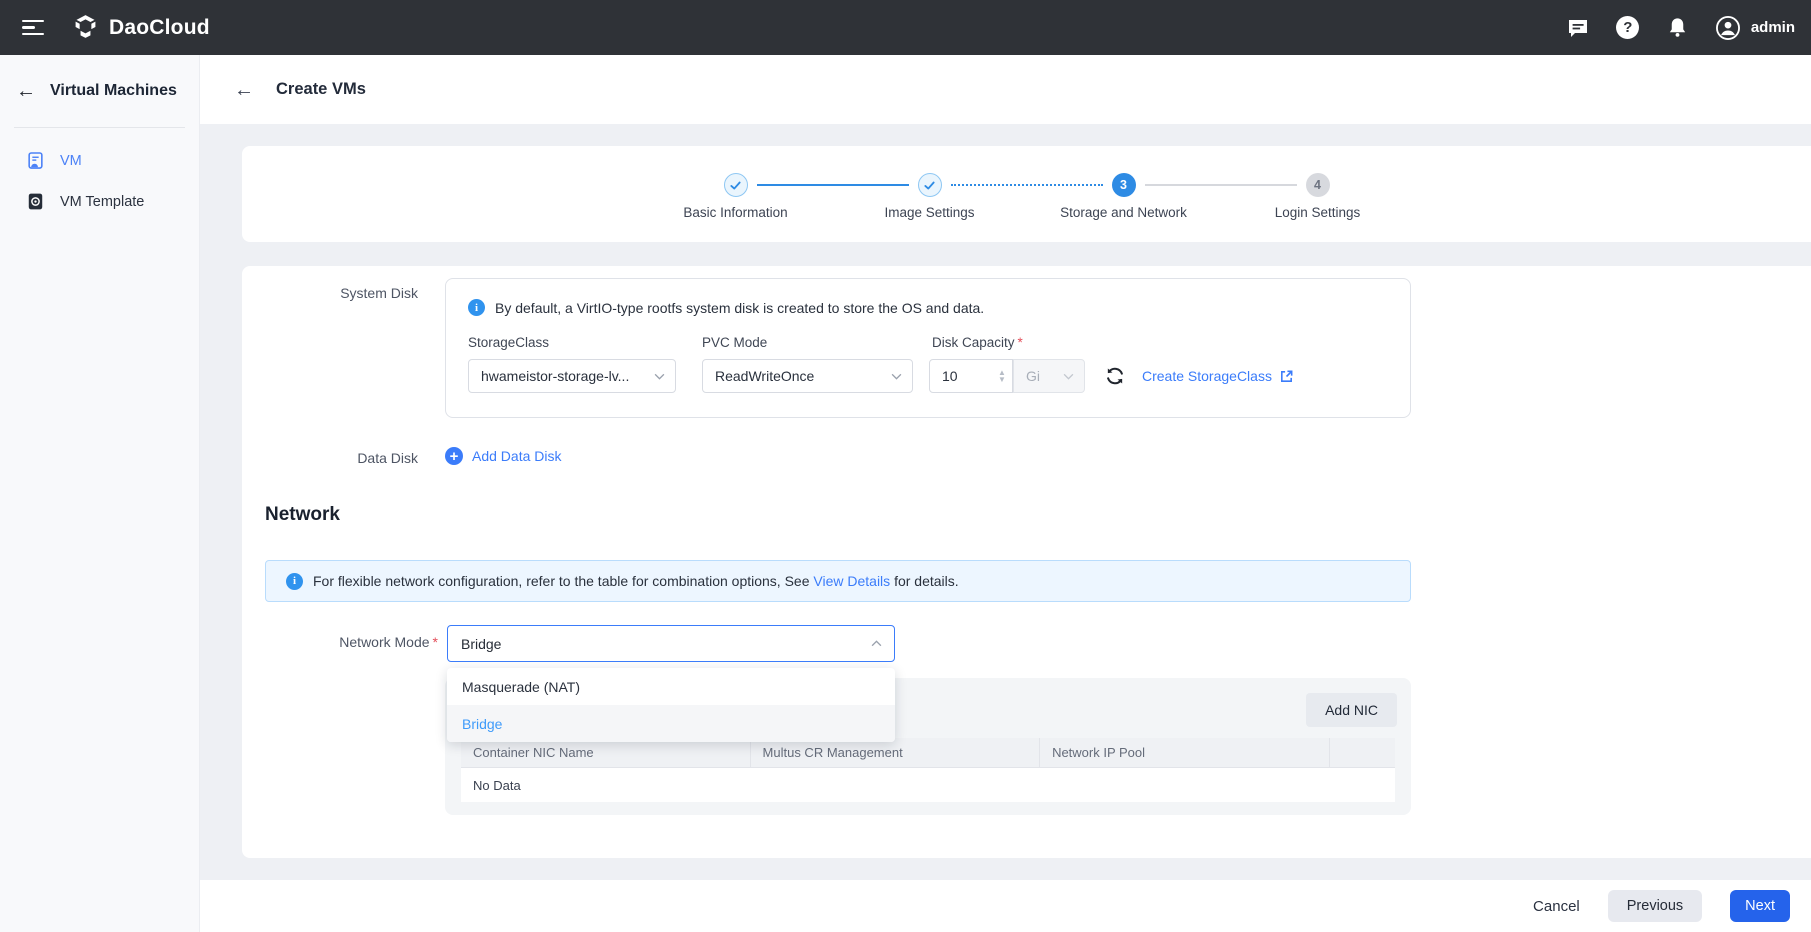  Describe the element at coordinates (1123, 212) in the screenshot. I see `step-label: Storage and Network` at that location.